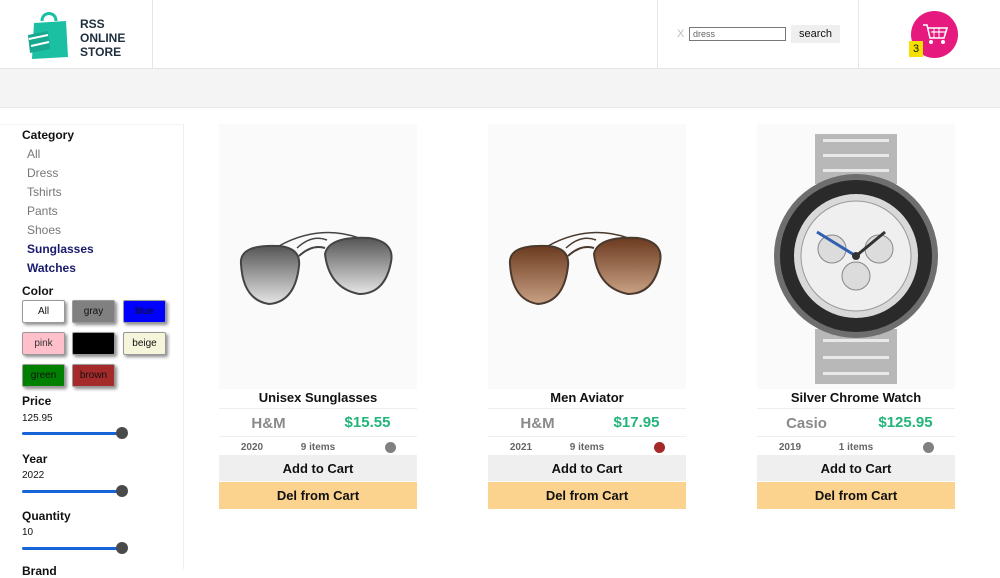 This screenshot has width=1000, height=578. Describe the element at coordinates (93, 375) in the screenshot. I see `color-filter-brown: brown` at that location.